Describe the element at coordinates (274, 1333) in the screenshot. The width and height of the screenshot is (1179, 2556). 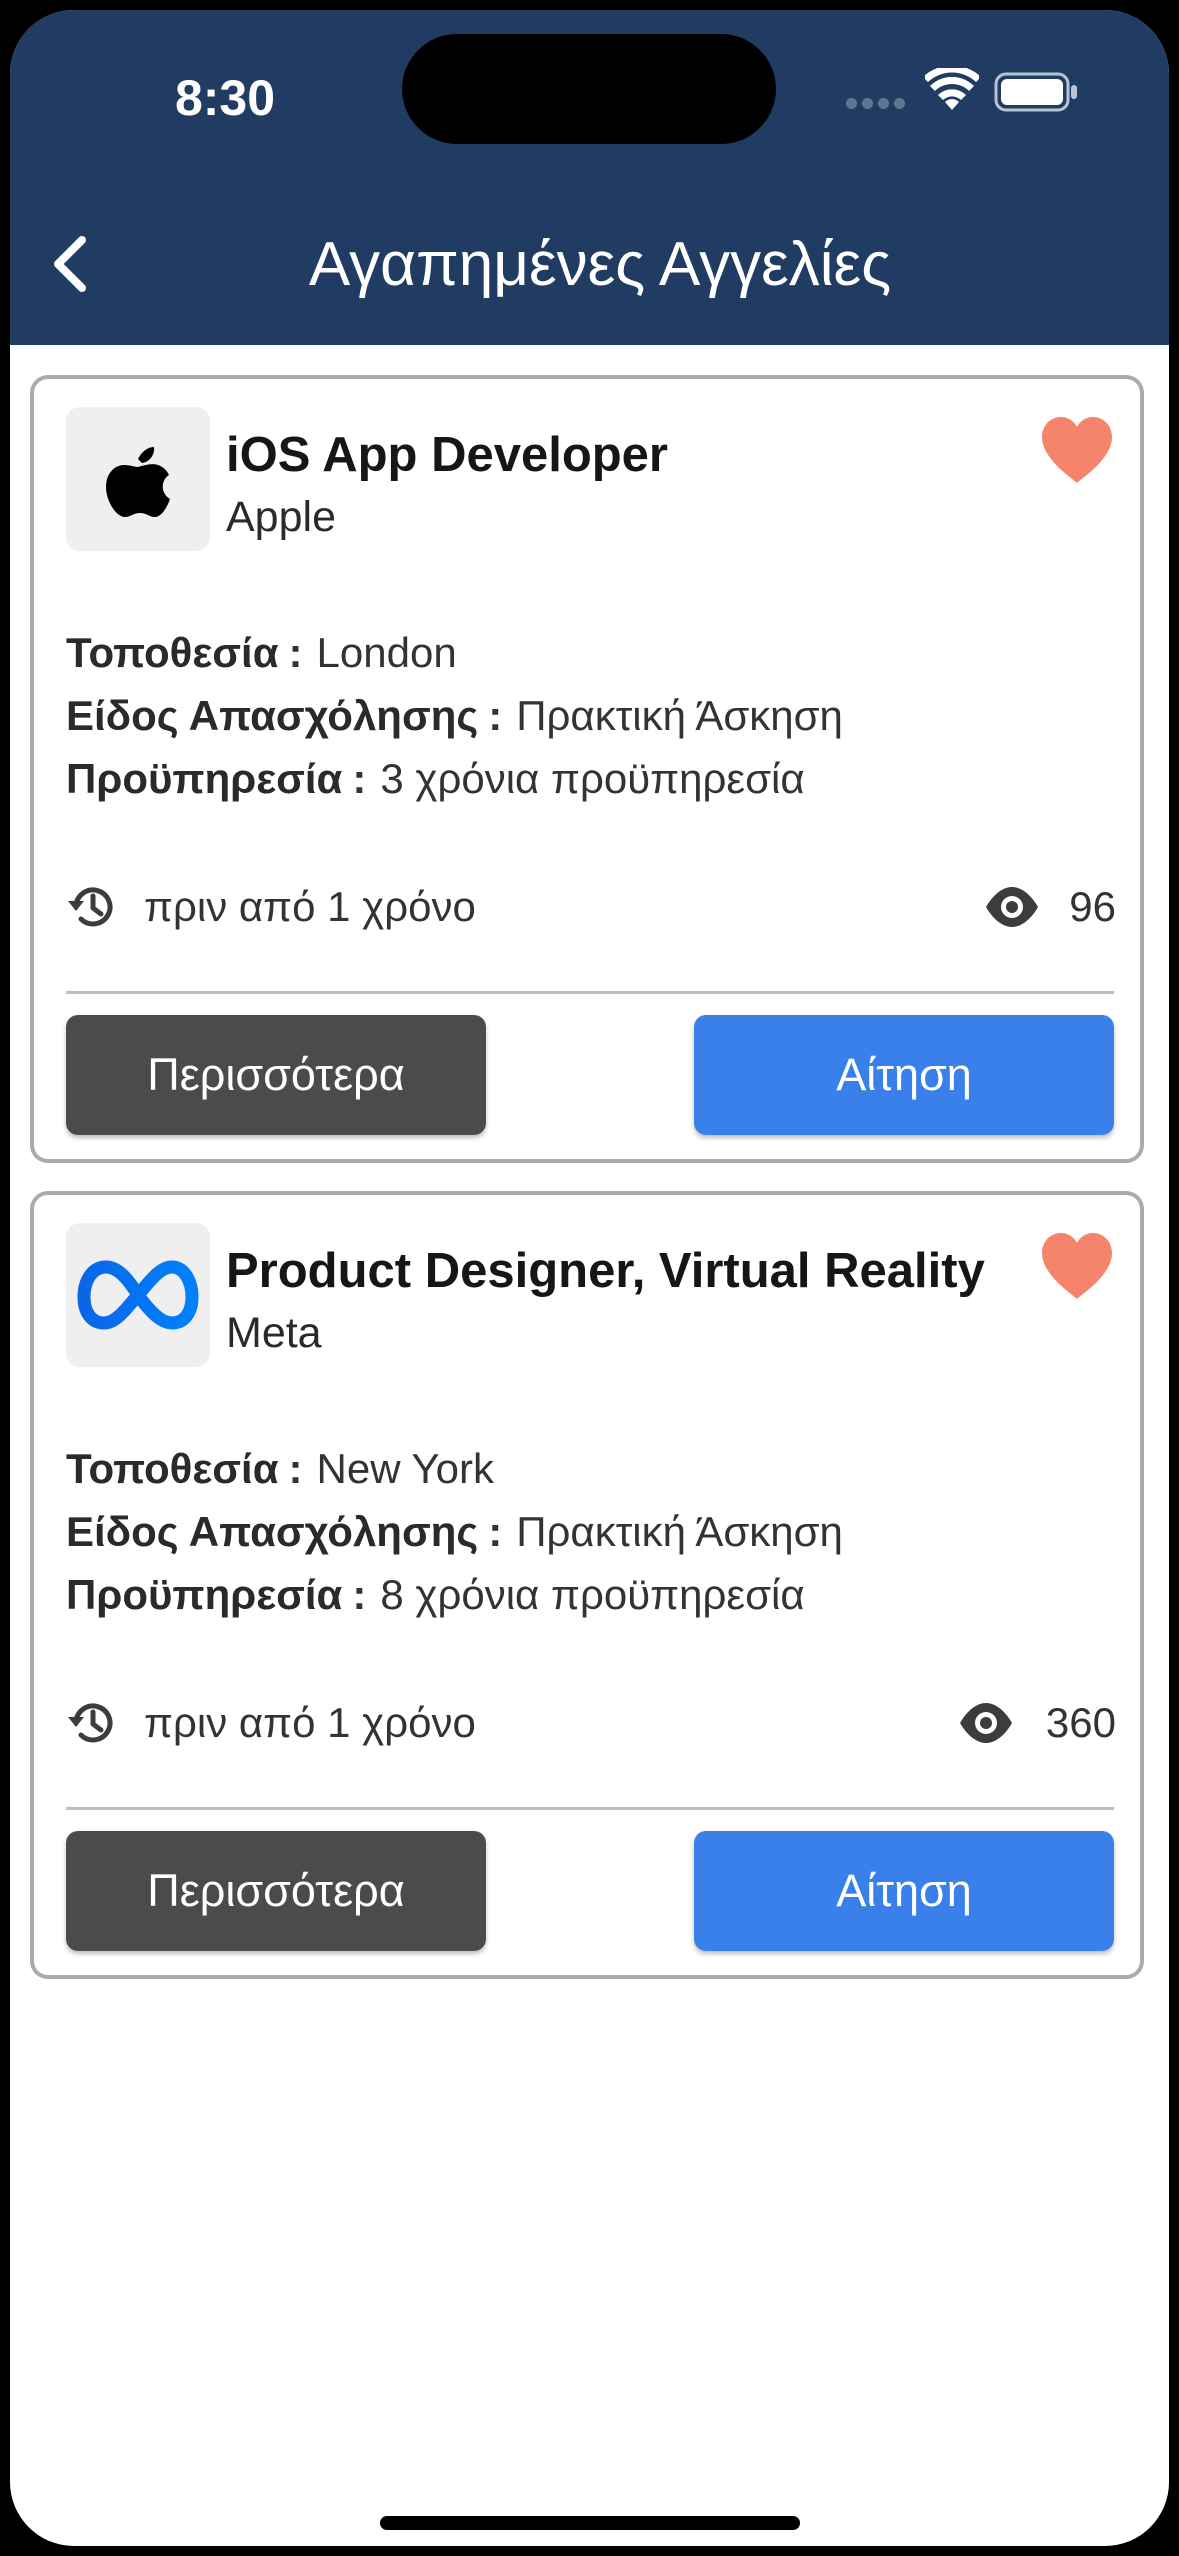
I see `company-name: Meta` at that location.